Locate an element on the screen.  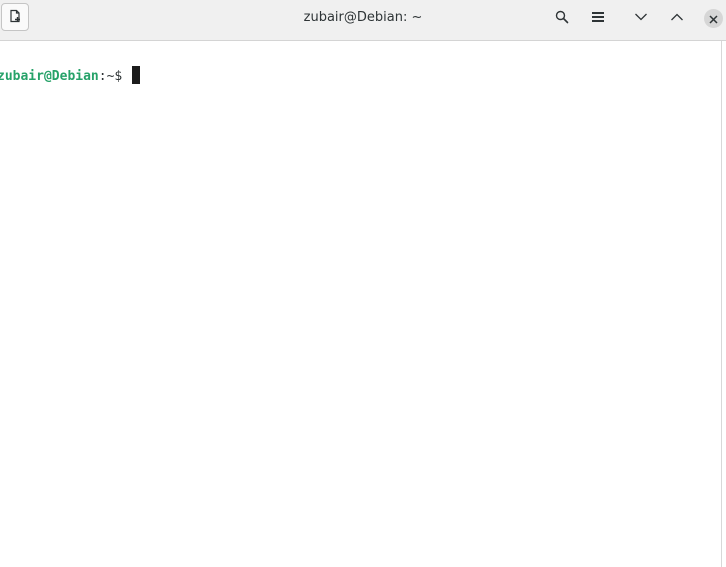
chevron-down-icon is located at coordinates (641, 18).